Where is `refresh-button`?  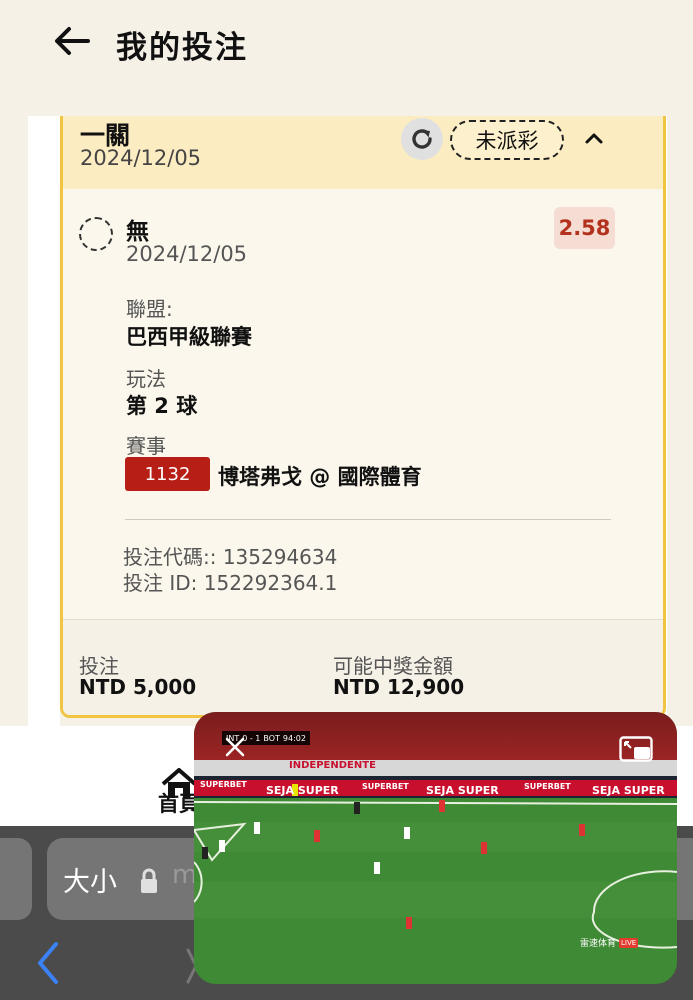 refresh-button is located at coordinates (422, 139).